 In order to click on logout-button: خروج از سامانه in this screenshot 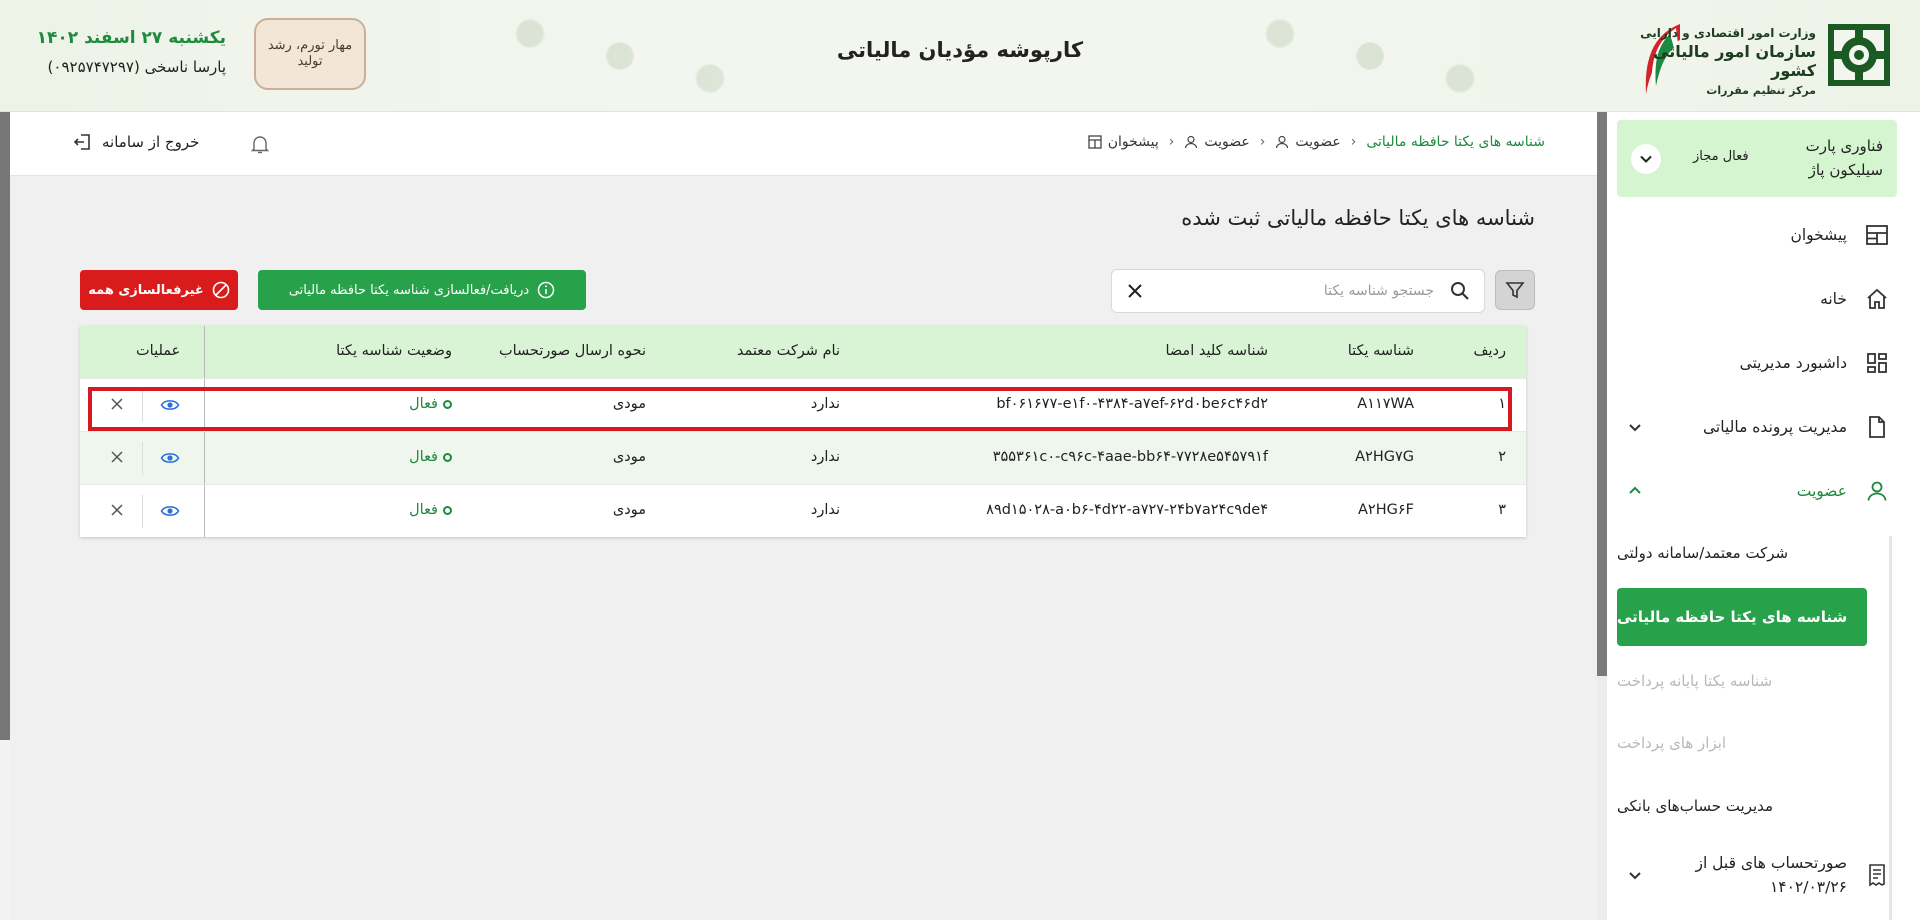, I will do `click(135, 142)`.